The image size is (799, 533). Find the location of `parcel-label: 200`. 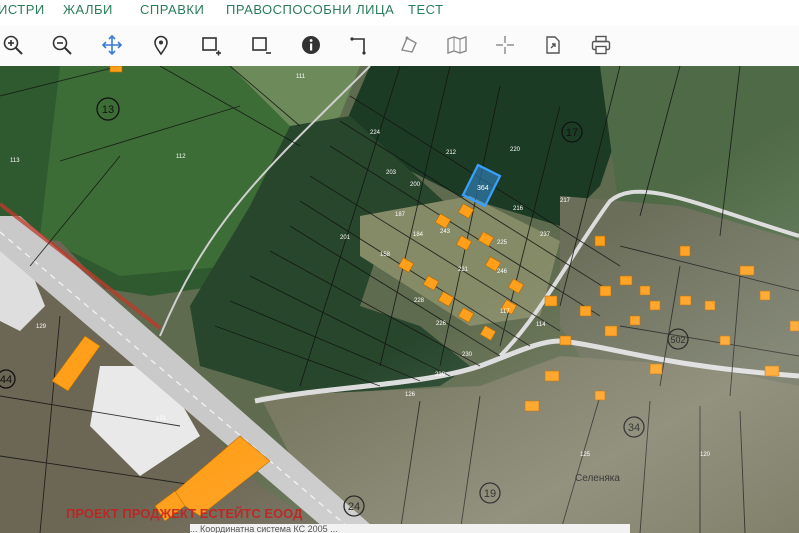

parcel-label: 200 is located at coordinates (415, 185).